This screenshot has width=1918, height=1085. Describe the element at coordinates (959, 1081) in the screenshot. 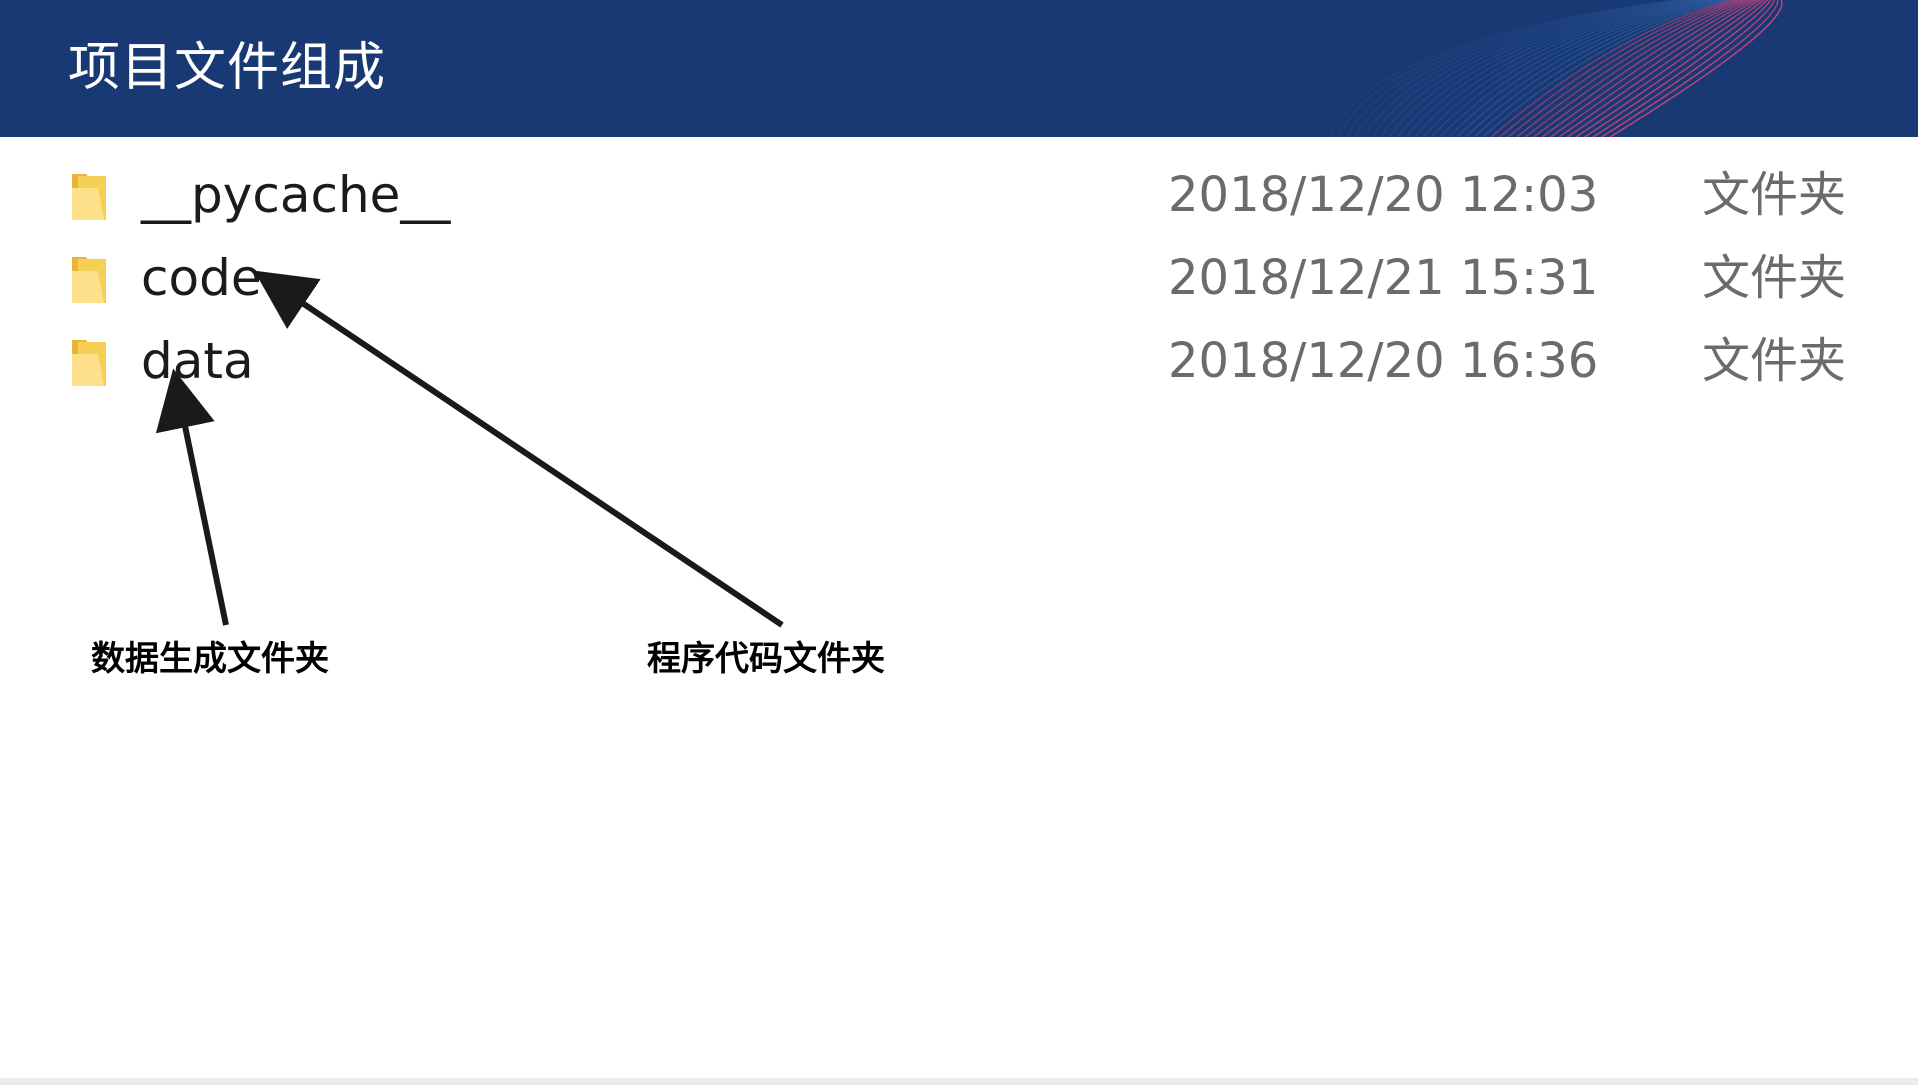

I see `bottom-divider` at that location.